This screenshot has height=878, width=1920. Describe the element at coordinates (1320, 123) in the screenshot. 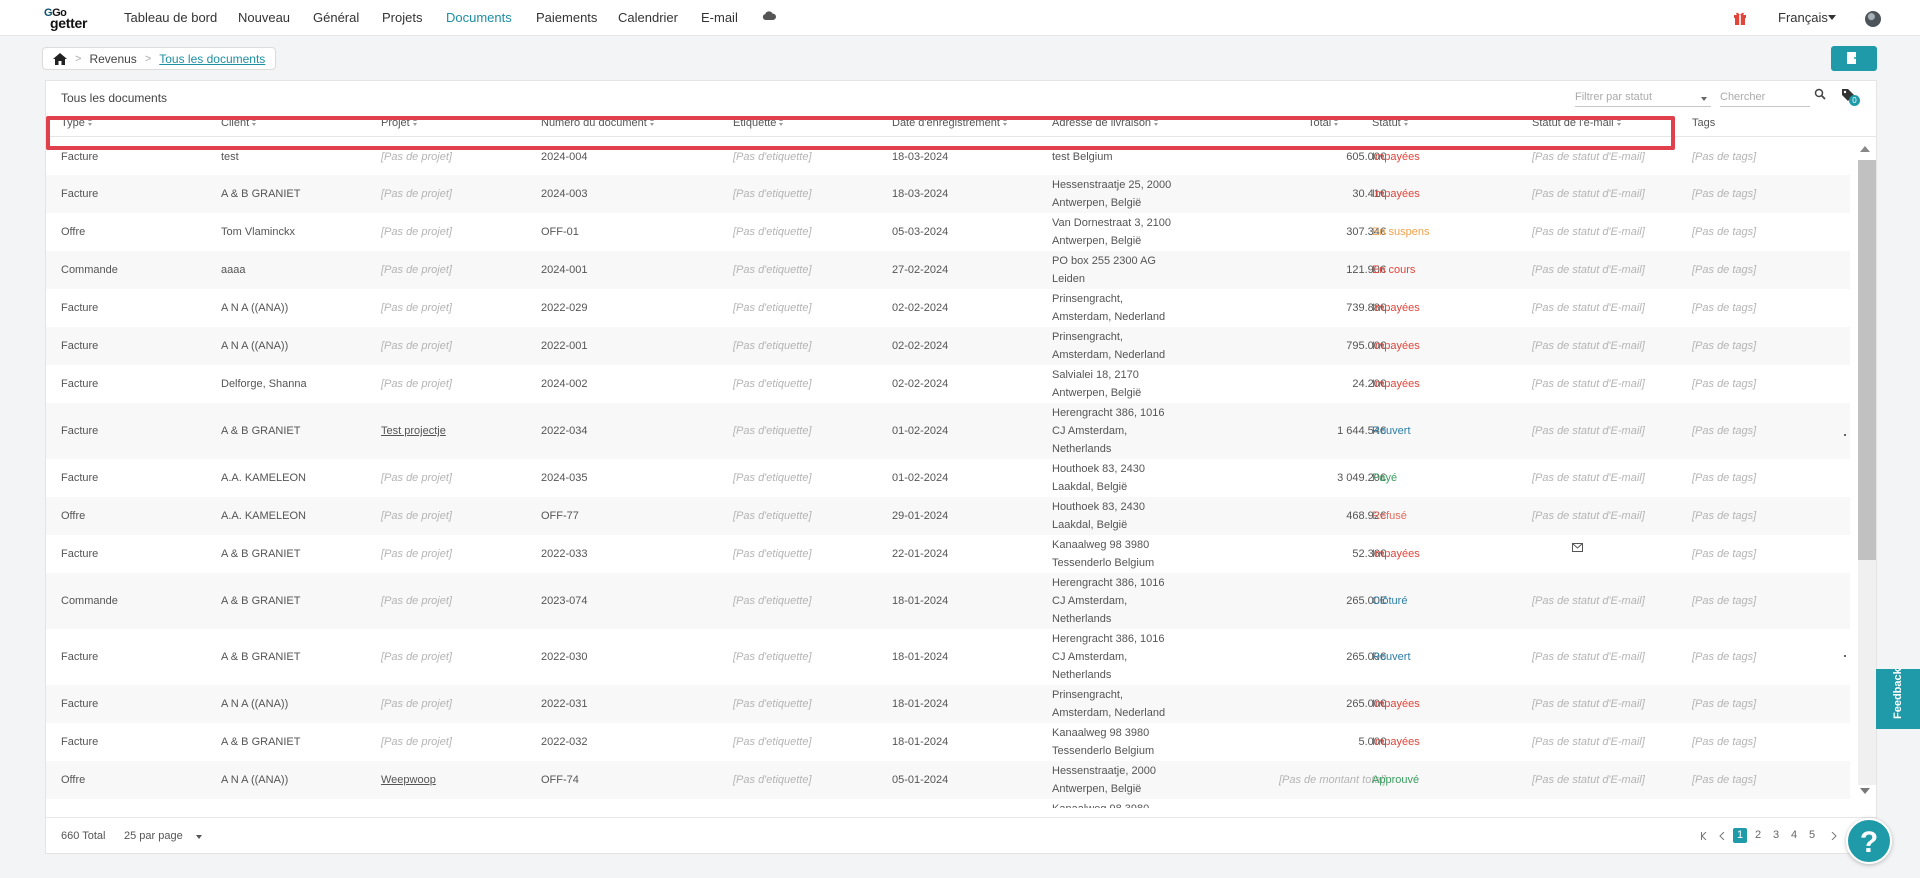

I see `column-header-label: Total` at that location.